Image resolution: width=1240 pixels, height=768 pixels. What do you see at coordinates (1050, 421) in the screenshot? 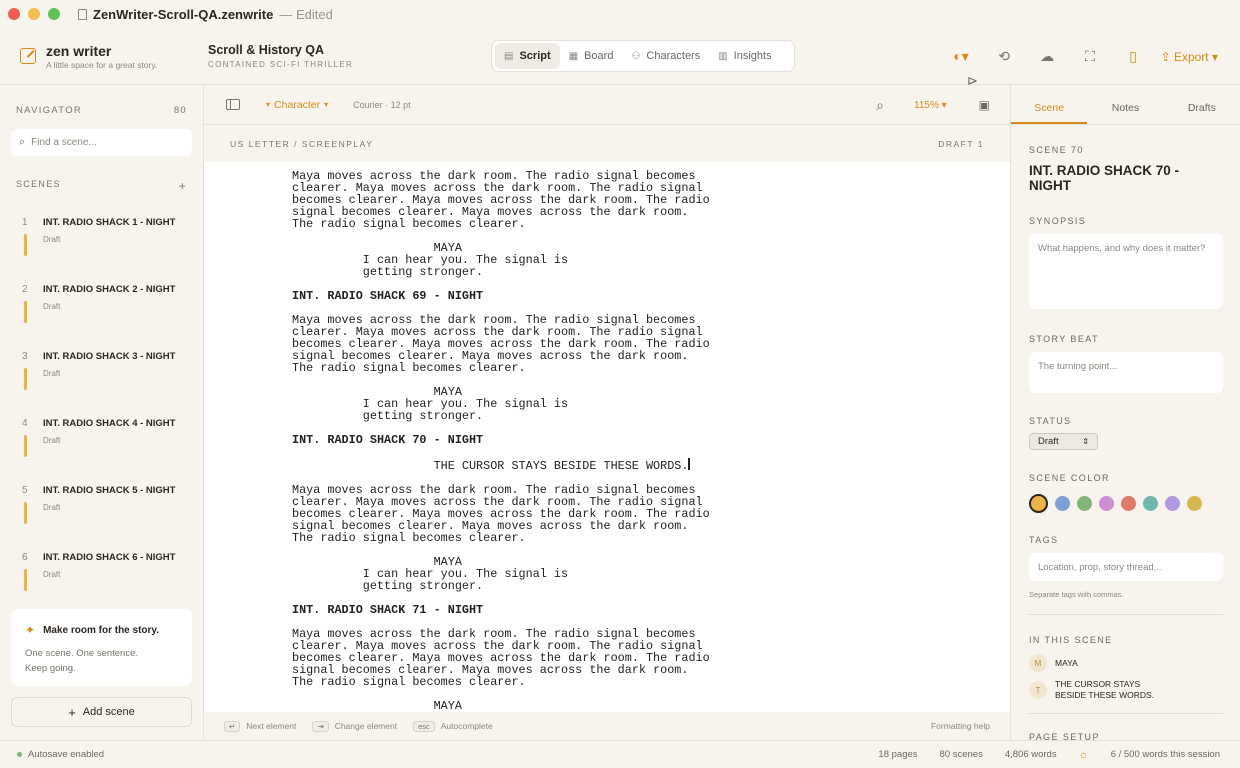
I see `status-label: STATUS` at bounding box center [1050, 421].